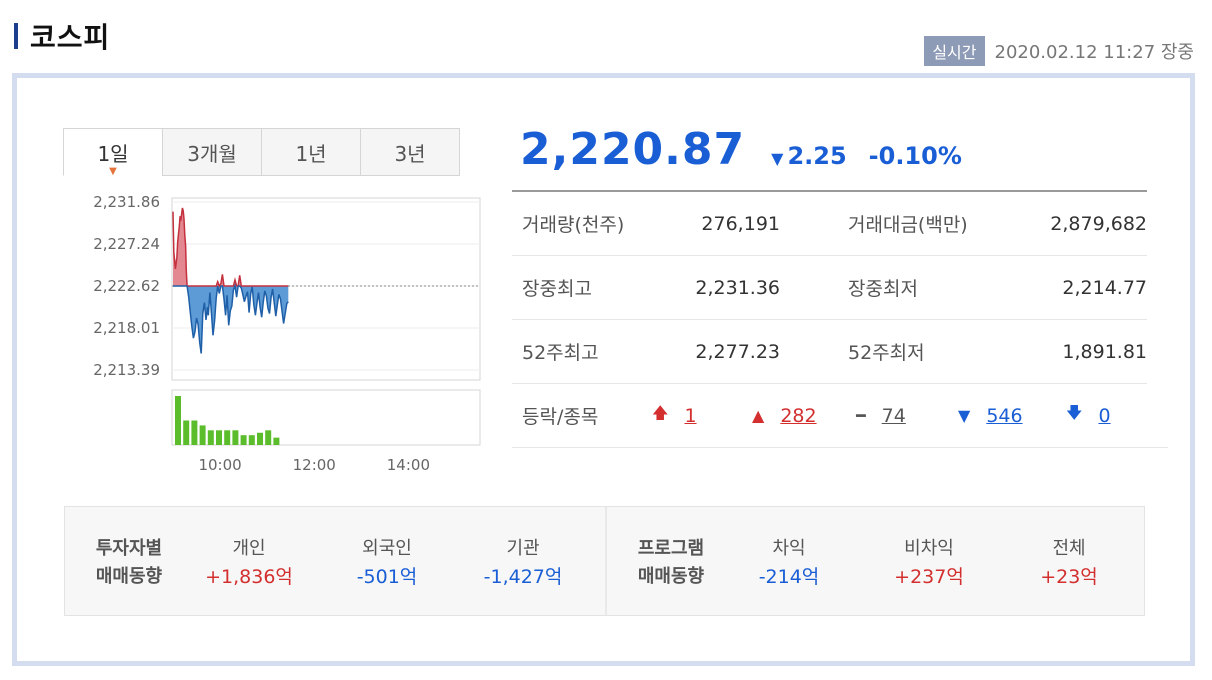 The width and height of the screenshot is (1212, 680). What do you see at coordinates (907, 416) in the screenshot?
I see `flat-item: ━ 74` at bounding box center [907, 416].